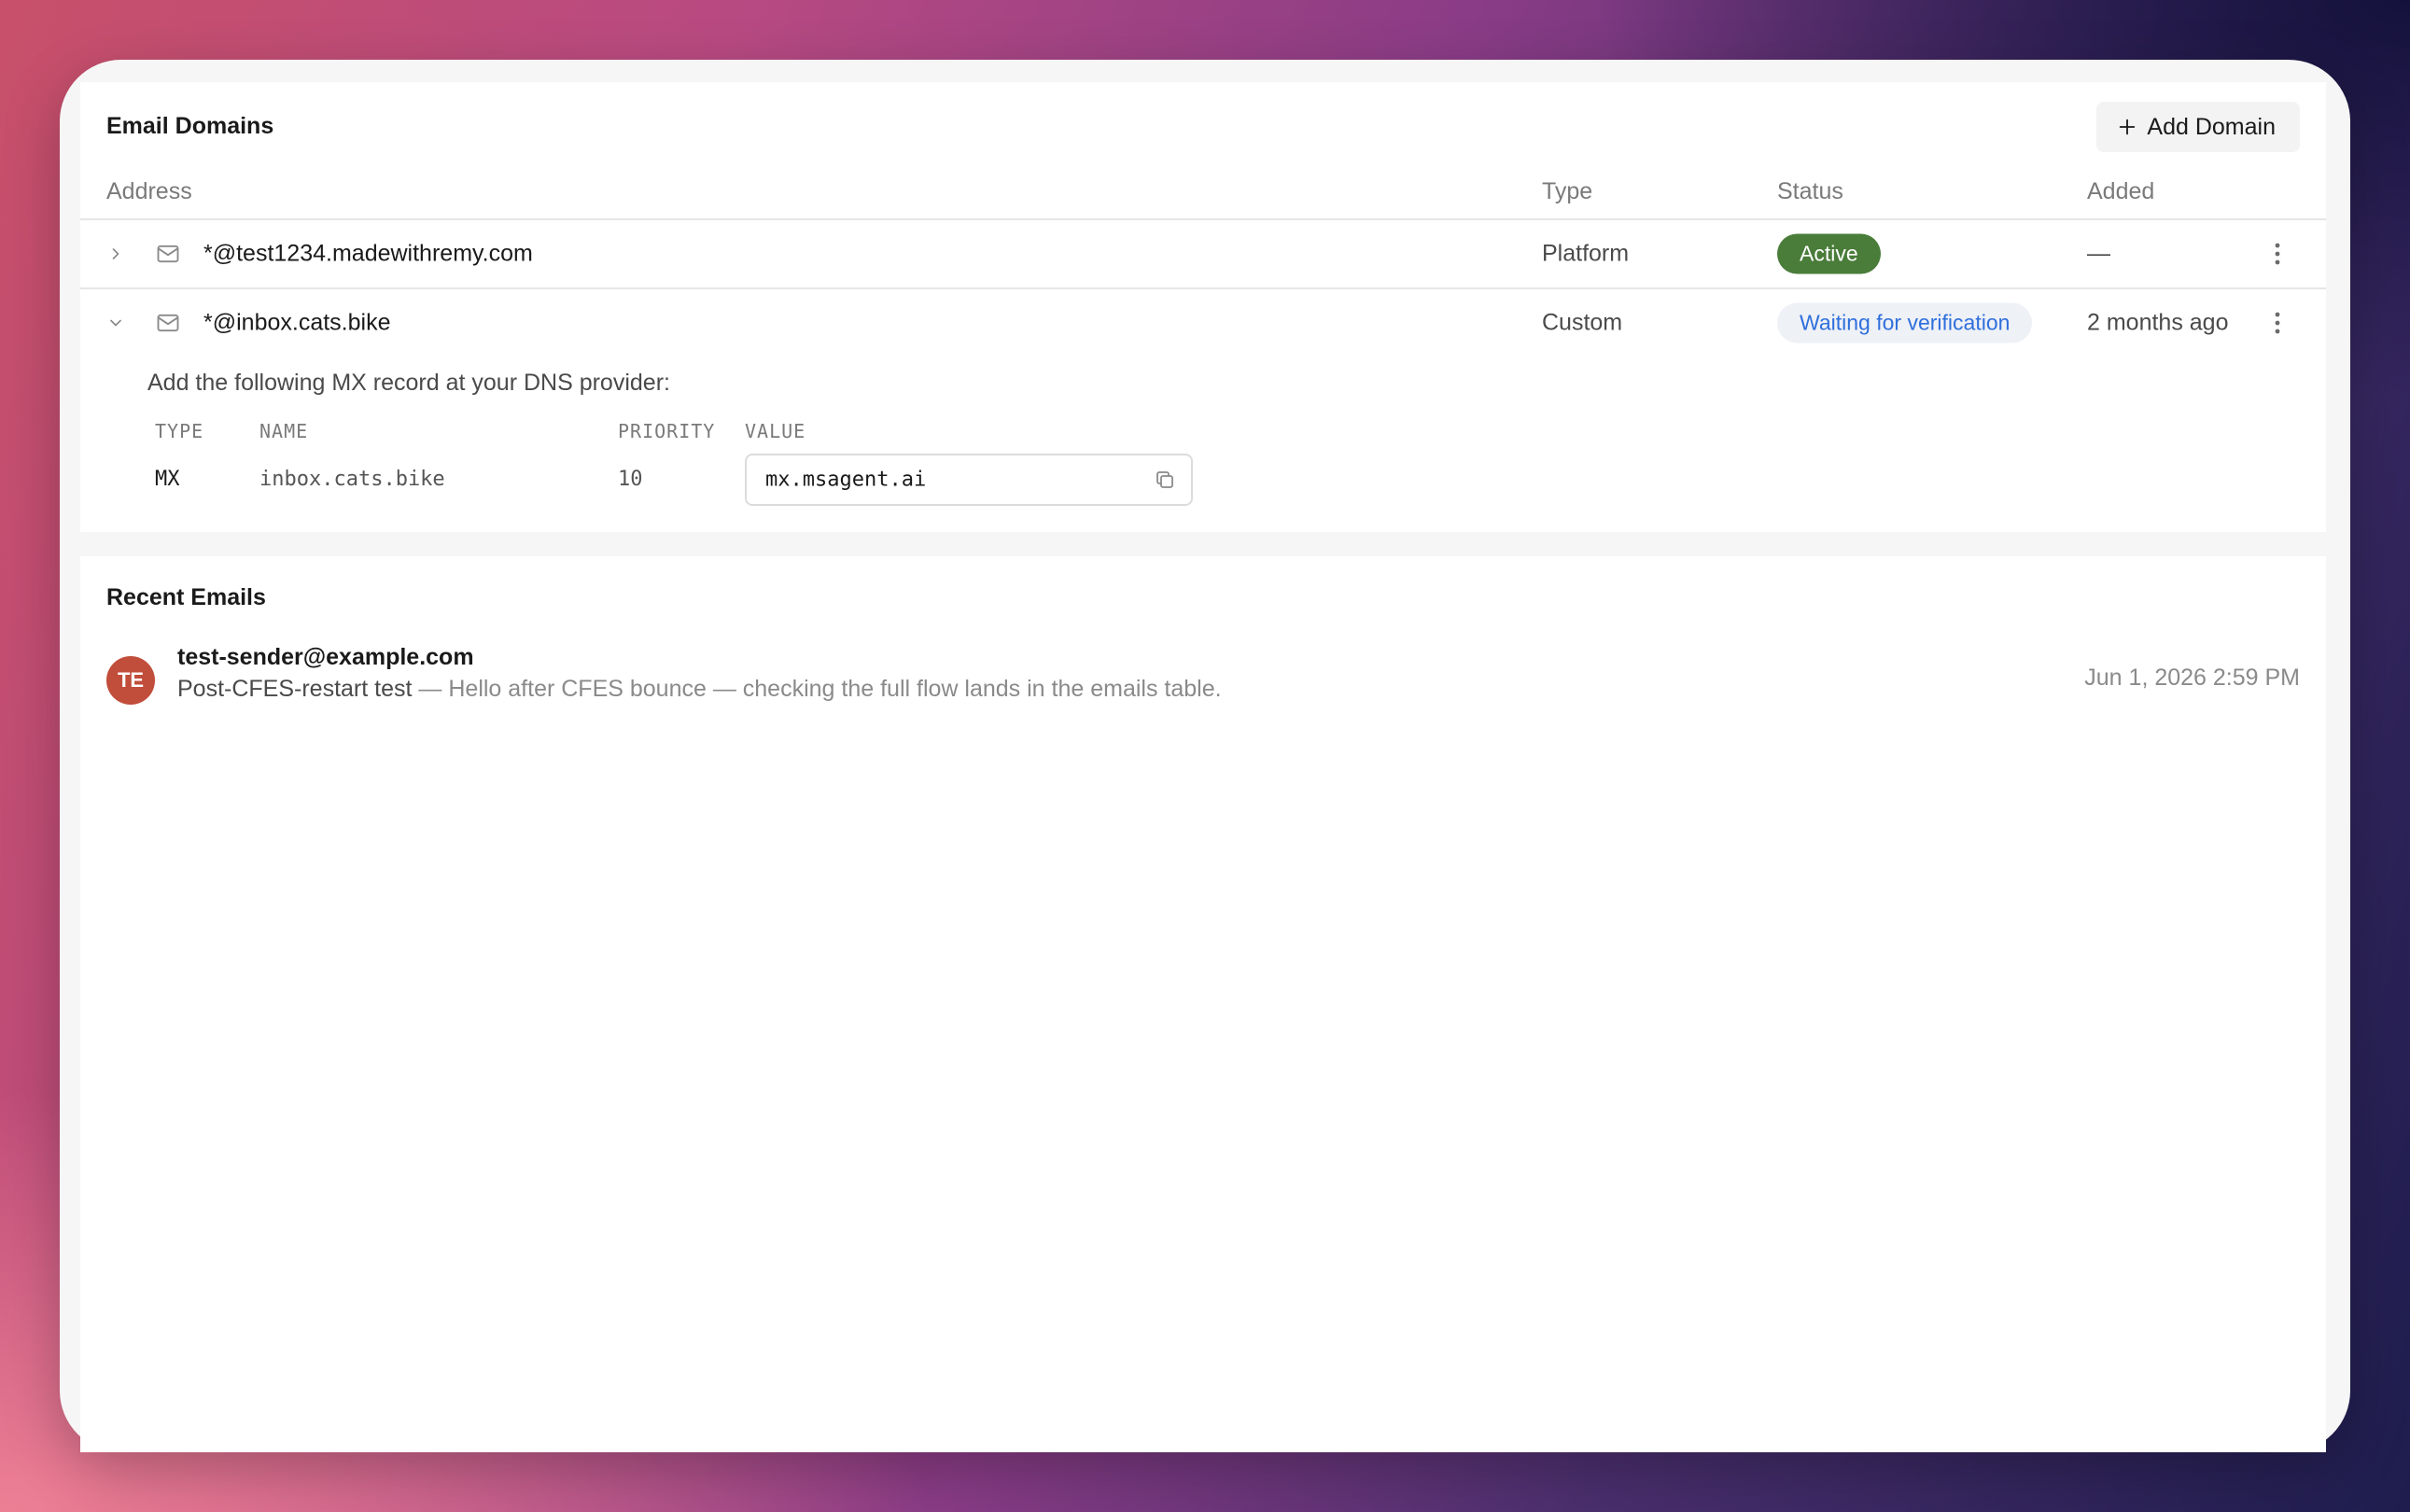 This screenshot has width=2410, height=1512. What do you see at coordinates (630, 479) in the screenshot?
I see `dns-record-priority: 10` at bounding box center [630, 479].